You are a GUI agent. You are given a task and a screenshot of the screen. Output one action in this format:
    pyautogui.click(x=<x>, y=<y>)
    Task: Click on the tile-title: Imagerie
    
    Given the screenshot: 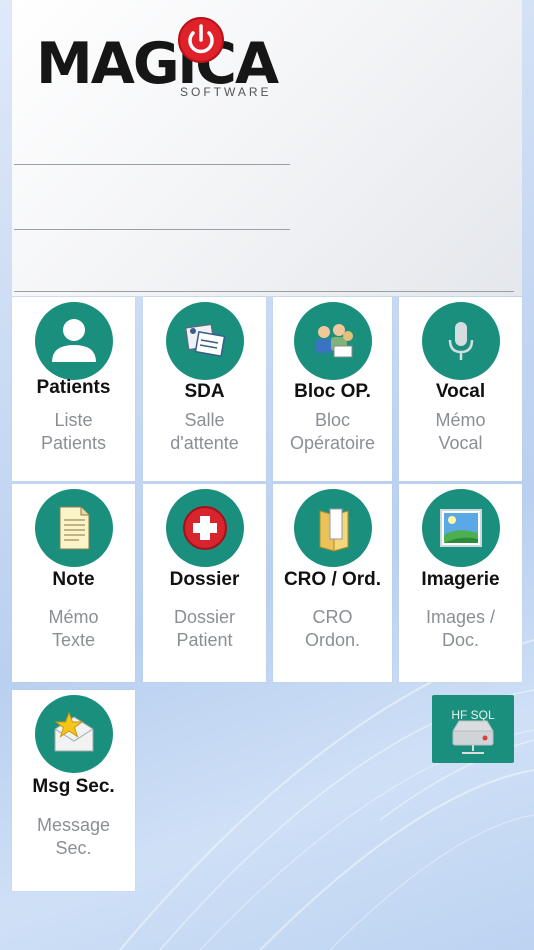 What is the action you would take?
    pyautogui.click(x=460, y=579)
    